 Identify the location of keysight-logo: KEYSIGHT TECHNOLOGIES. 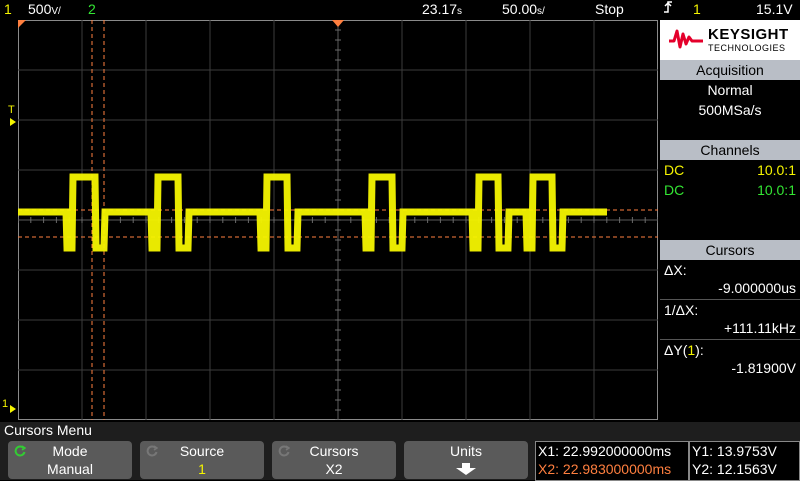
(730, 40).